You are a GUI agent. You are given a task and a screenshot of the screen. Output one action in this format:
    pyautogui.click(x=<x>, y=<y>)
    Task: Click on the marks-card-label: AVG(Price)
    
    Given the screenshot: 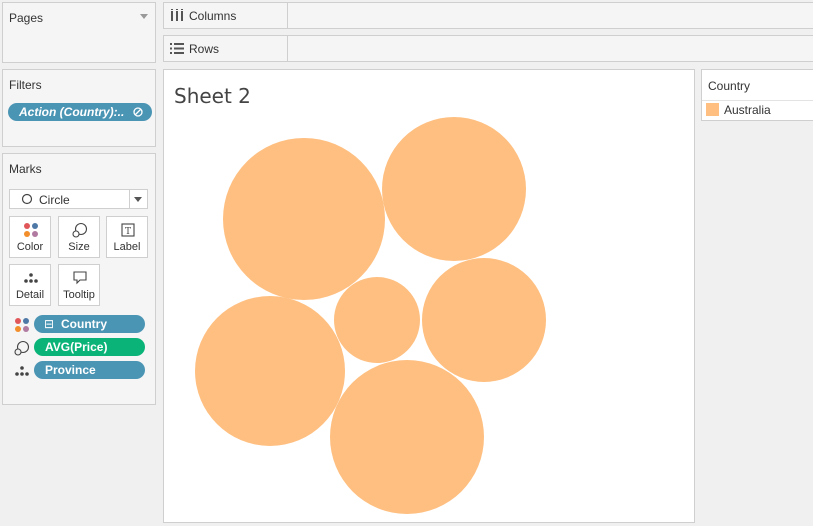 What is the action you would take?
    pyautogui.click(x=76, y=347)
    